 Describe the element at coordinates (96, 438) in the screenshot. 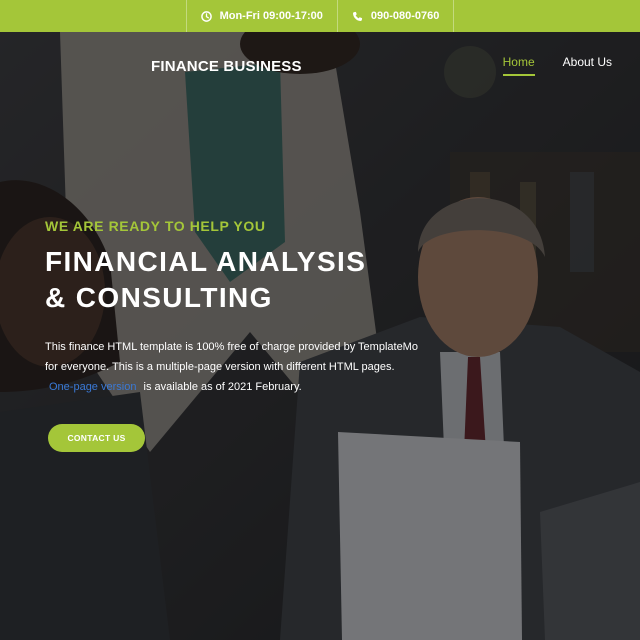

I see `contact-us-button: CONTACT US` at that location.